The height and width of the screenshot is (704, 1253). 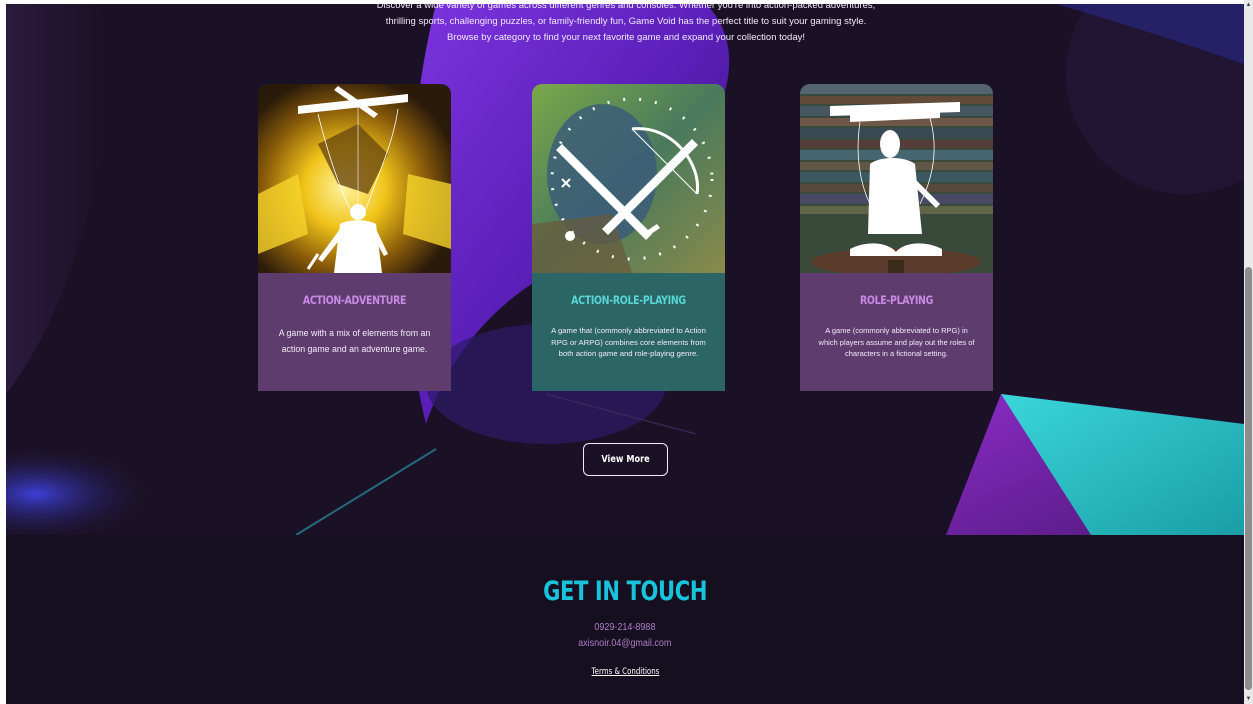 I want to click on footer-title: GET IN TOUCH, so click(x=625, y=591).